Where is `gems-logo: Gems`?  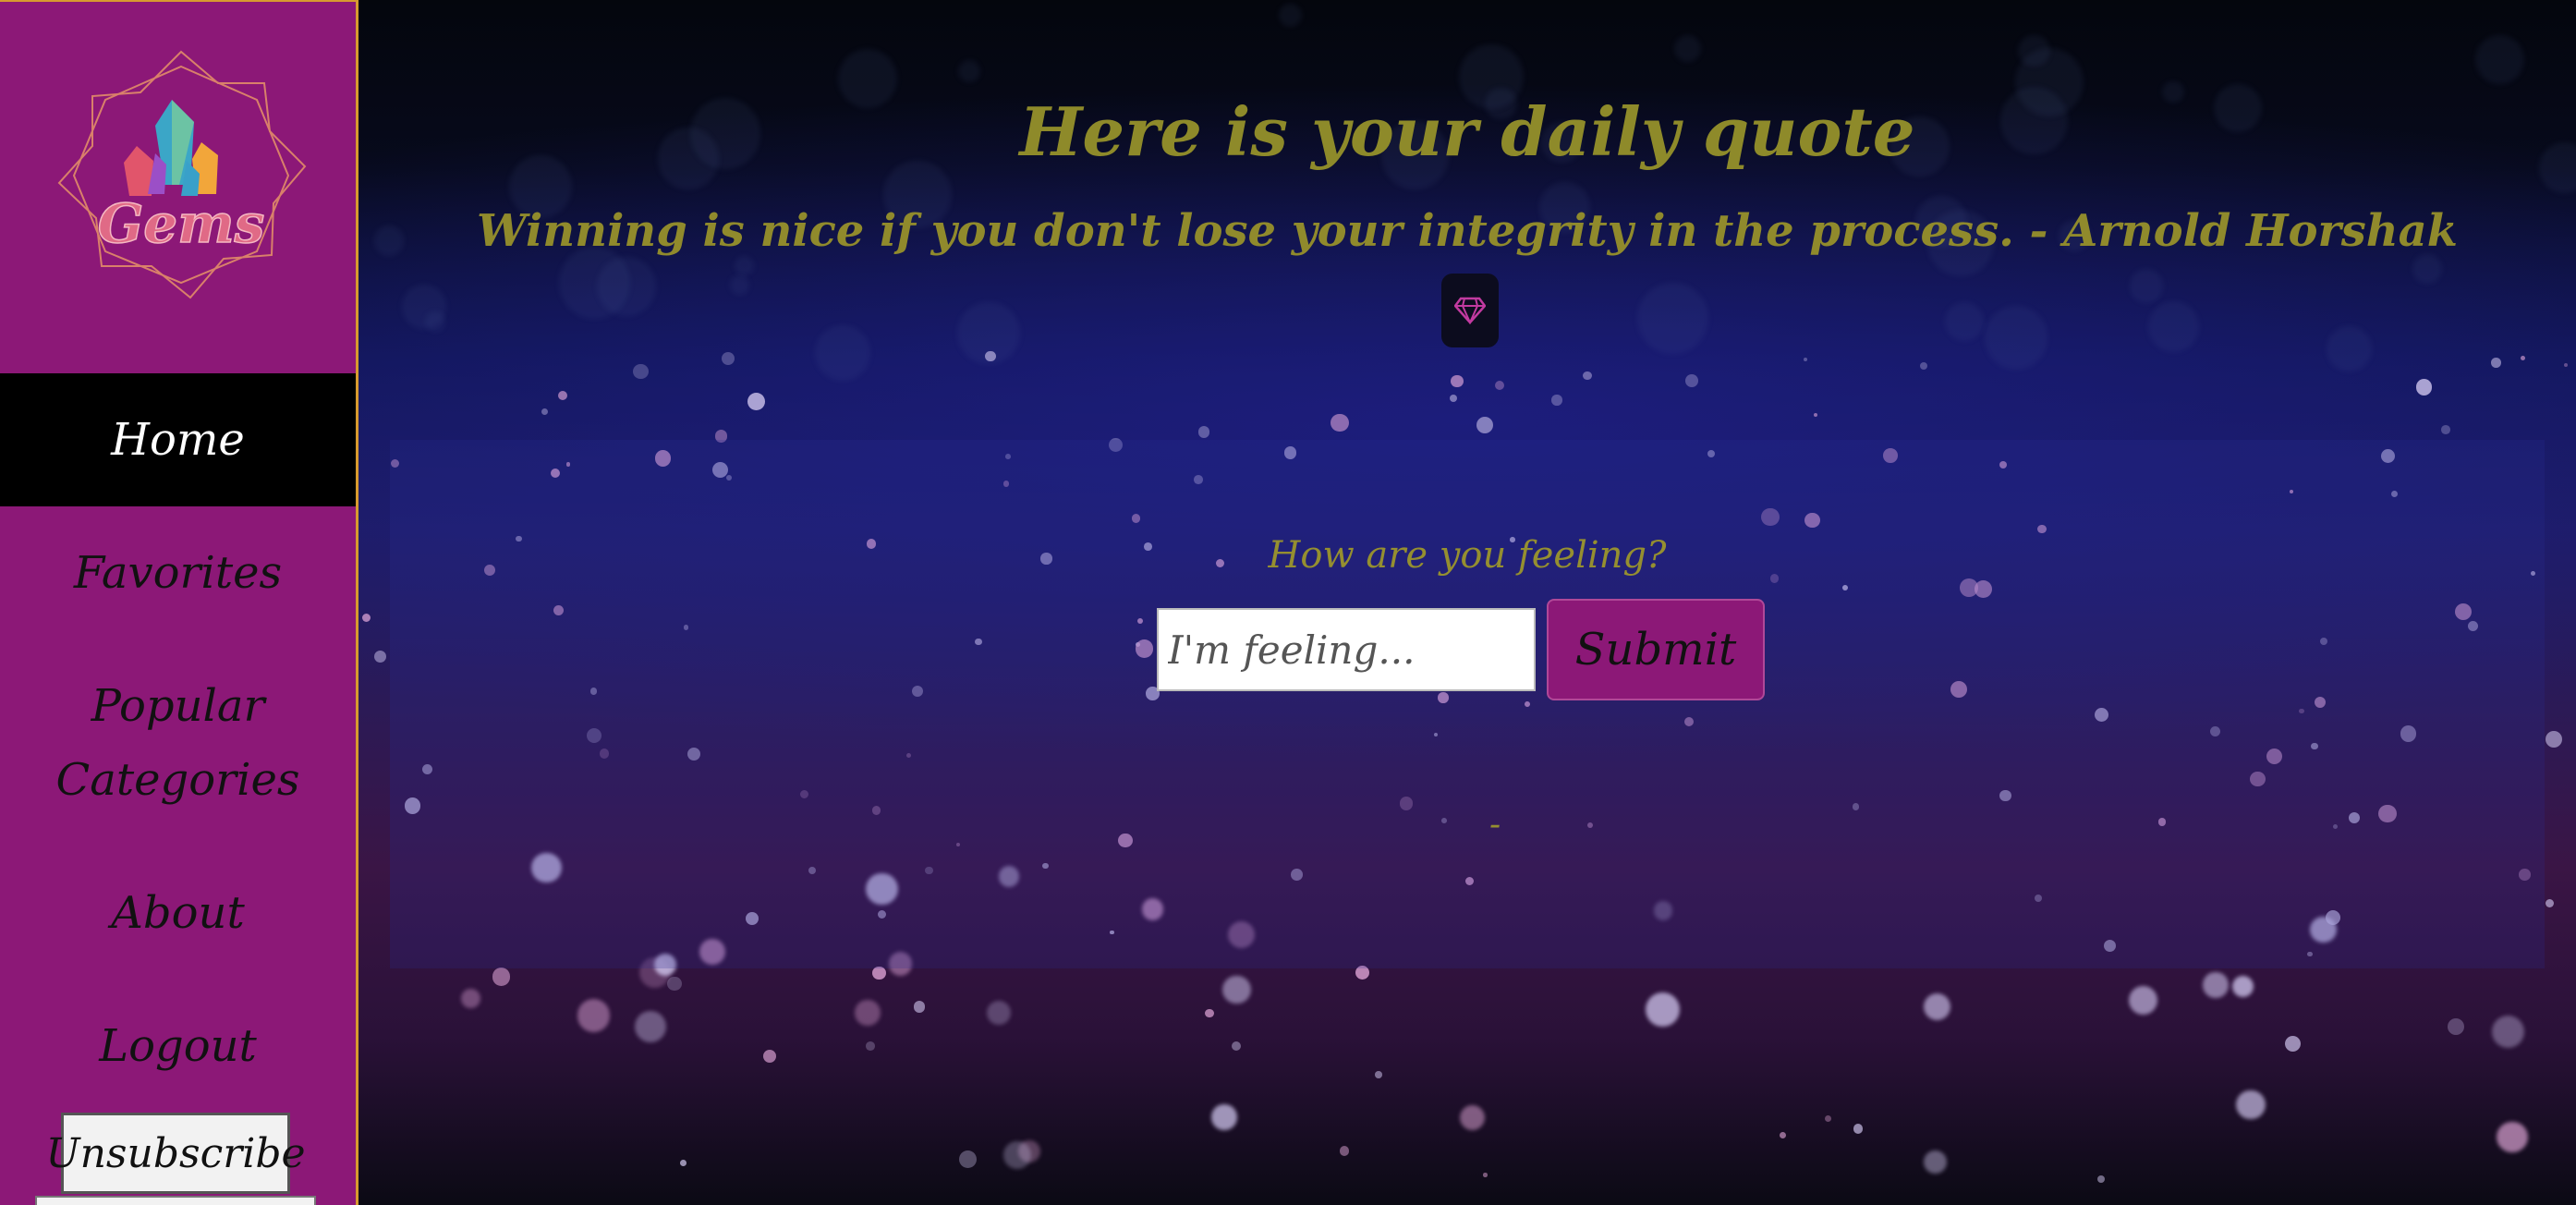
gems-logo: Gems is located at coordinates (182, 174).